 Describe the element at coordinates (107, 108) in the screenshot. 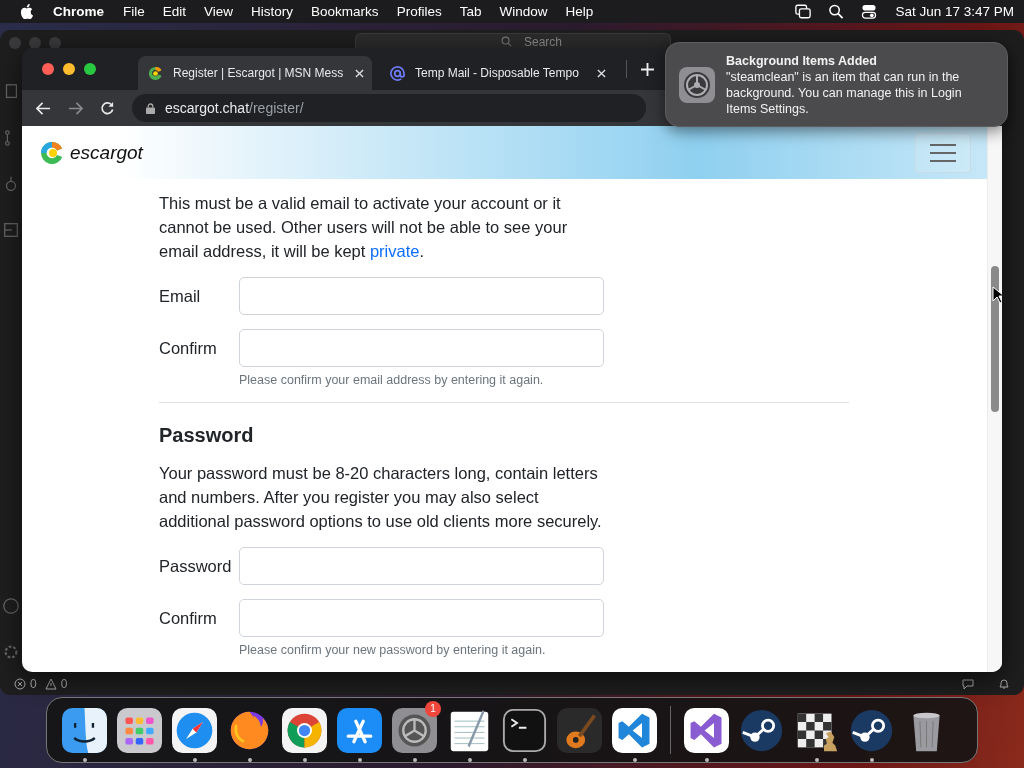

I see `reload-icon` at that location.